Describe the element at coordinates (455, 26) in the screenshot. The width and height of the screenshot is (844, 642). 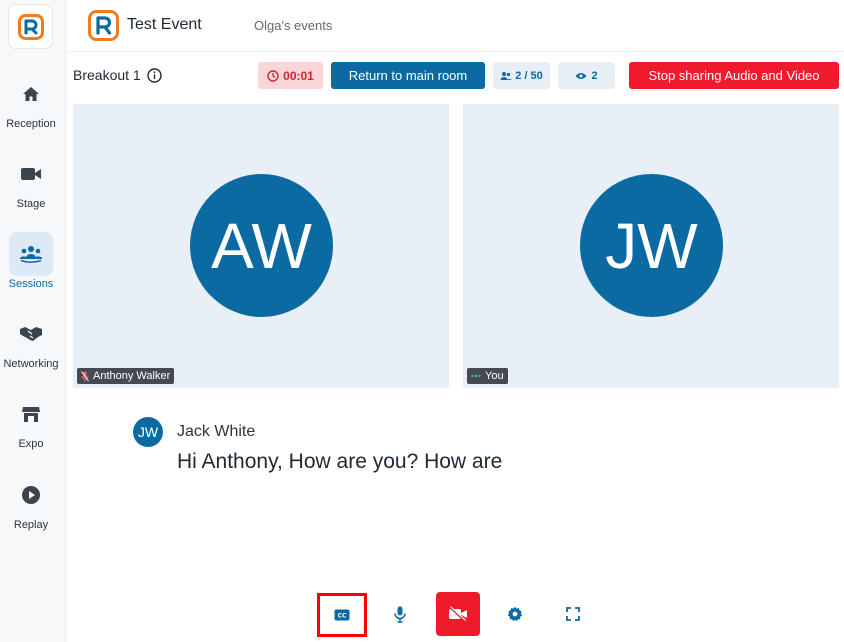
I see `top-header: Test Event Olga's events` at that location.